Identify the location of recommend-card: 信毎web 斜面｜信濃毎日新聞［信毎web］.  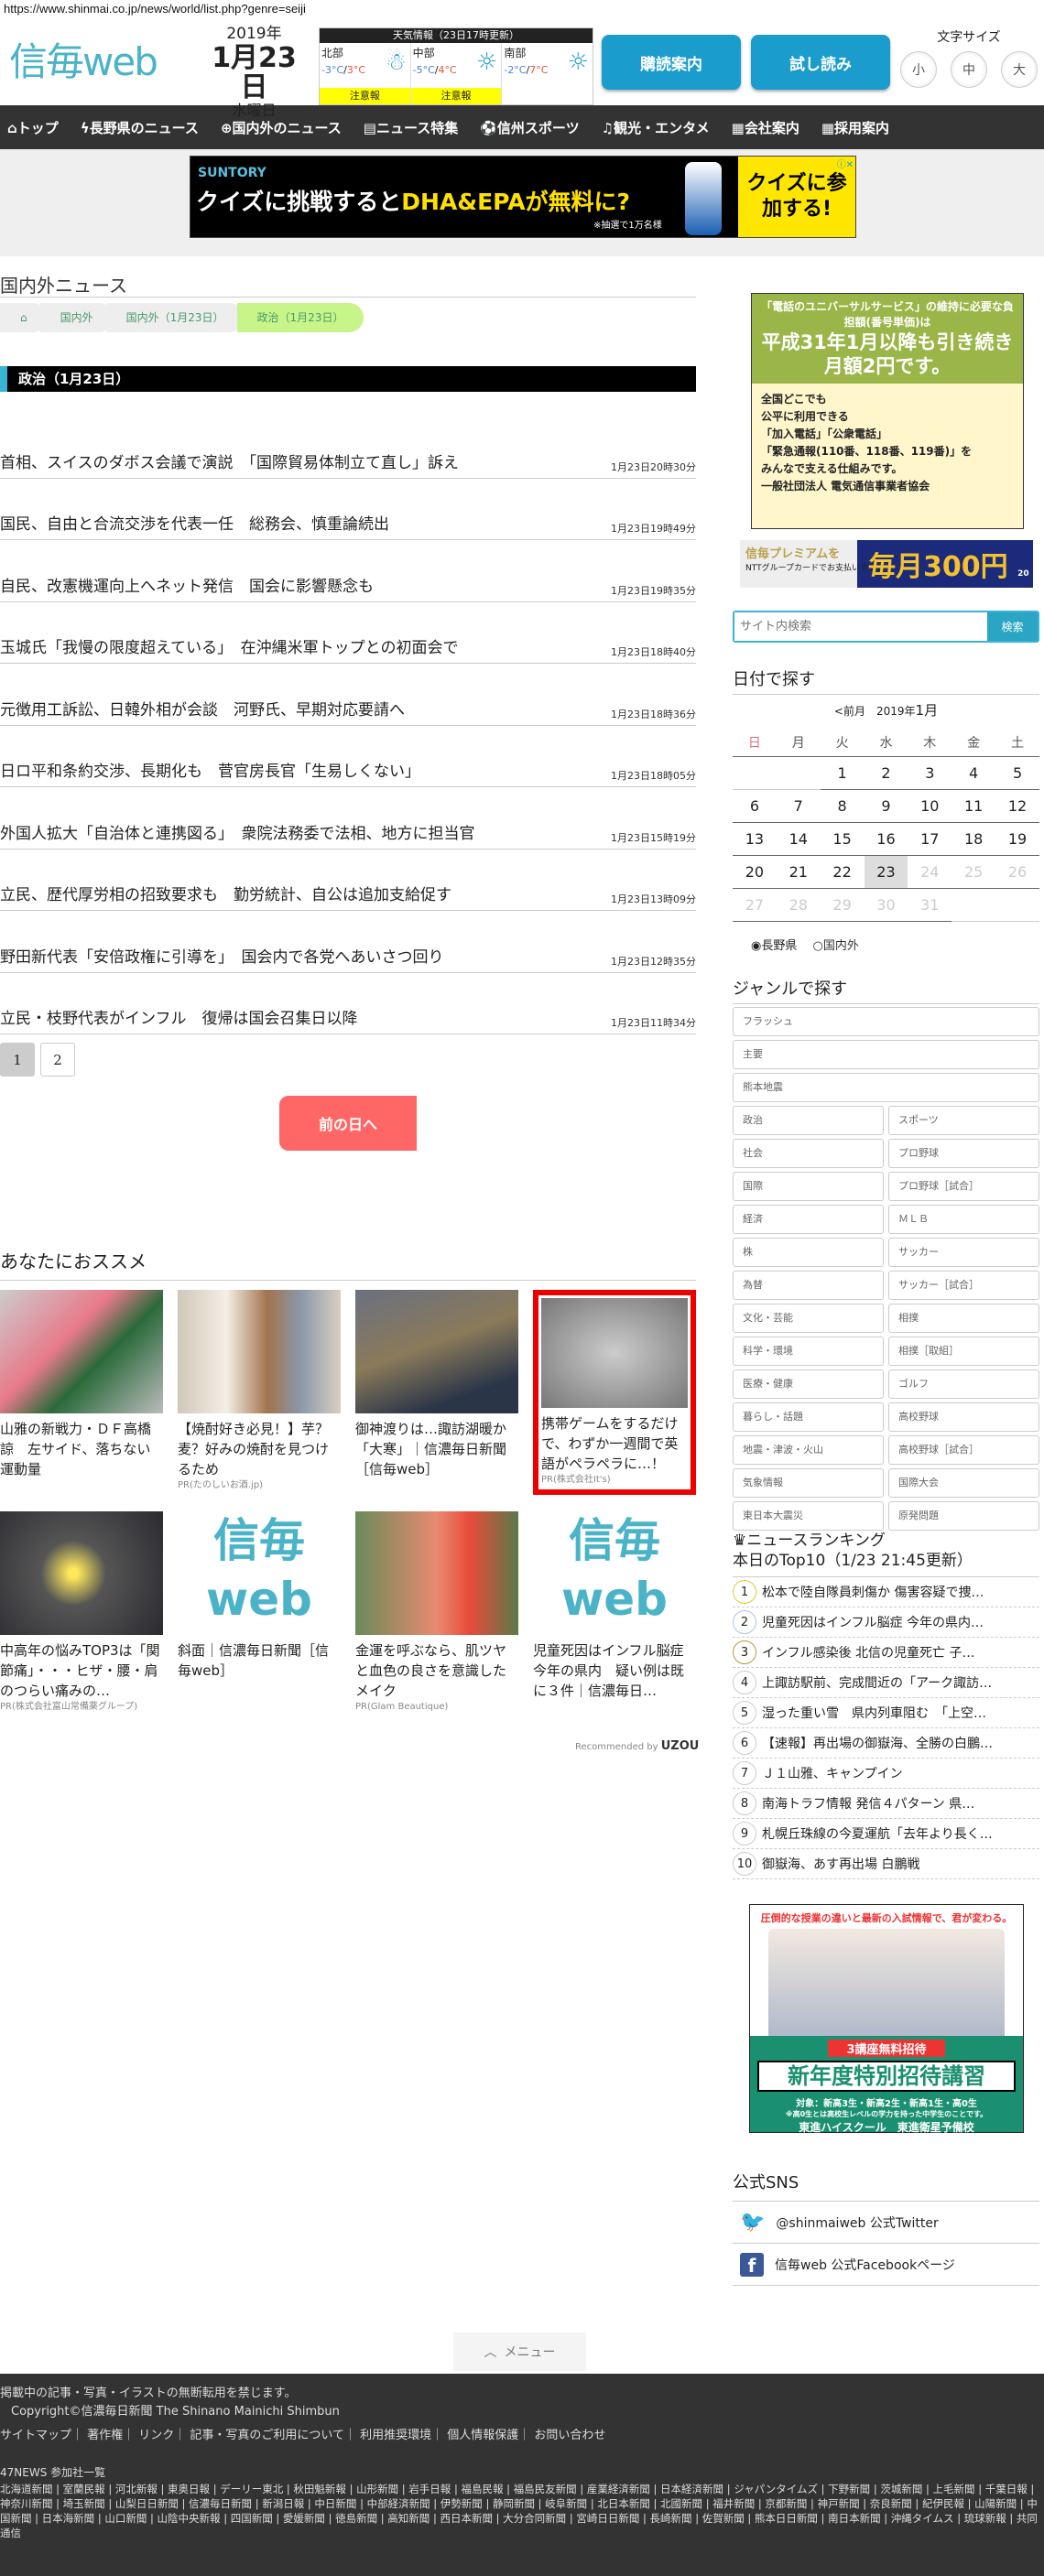
(259, 1596).